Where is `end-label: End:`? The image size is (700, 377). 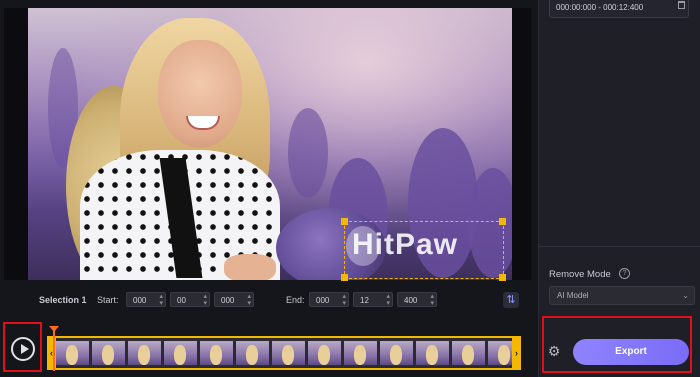
end-label: End: is located at coordinates (295, 300).